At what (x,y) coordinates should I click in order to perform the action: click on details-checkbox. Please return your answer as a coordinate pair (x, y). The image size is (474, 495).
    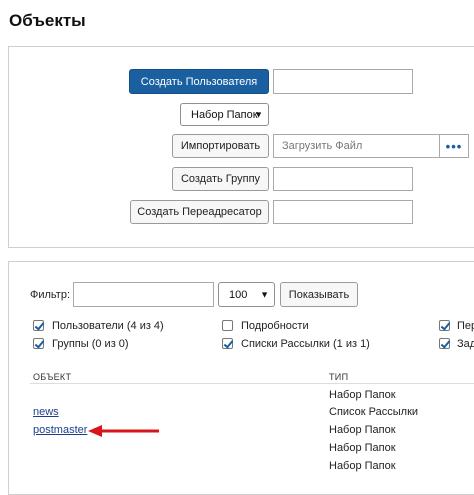
    Looking at the image, I should click on (227, 325).